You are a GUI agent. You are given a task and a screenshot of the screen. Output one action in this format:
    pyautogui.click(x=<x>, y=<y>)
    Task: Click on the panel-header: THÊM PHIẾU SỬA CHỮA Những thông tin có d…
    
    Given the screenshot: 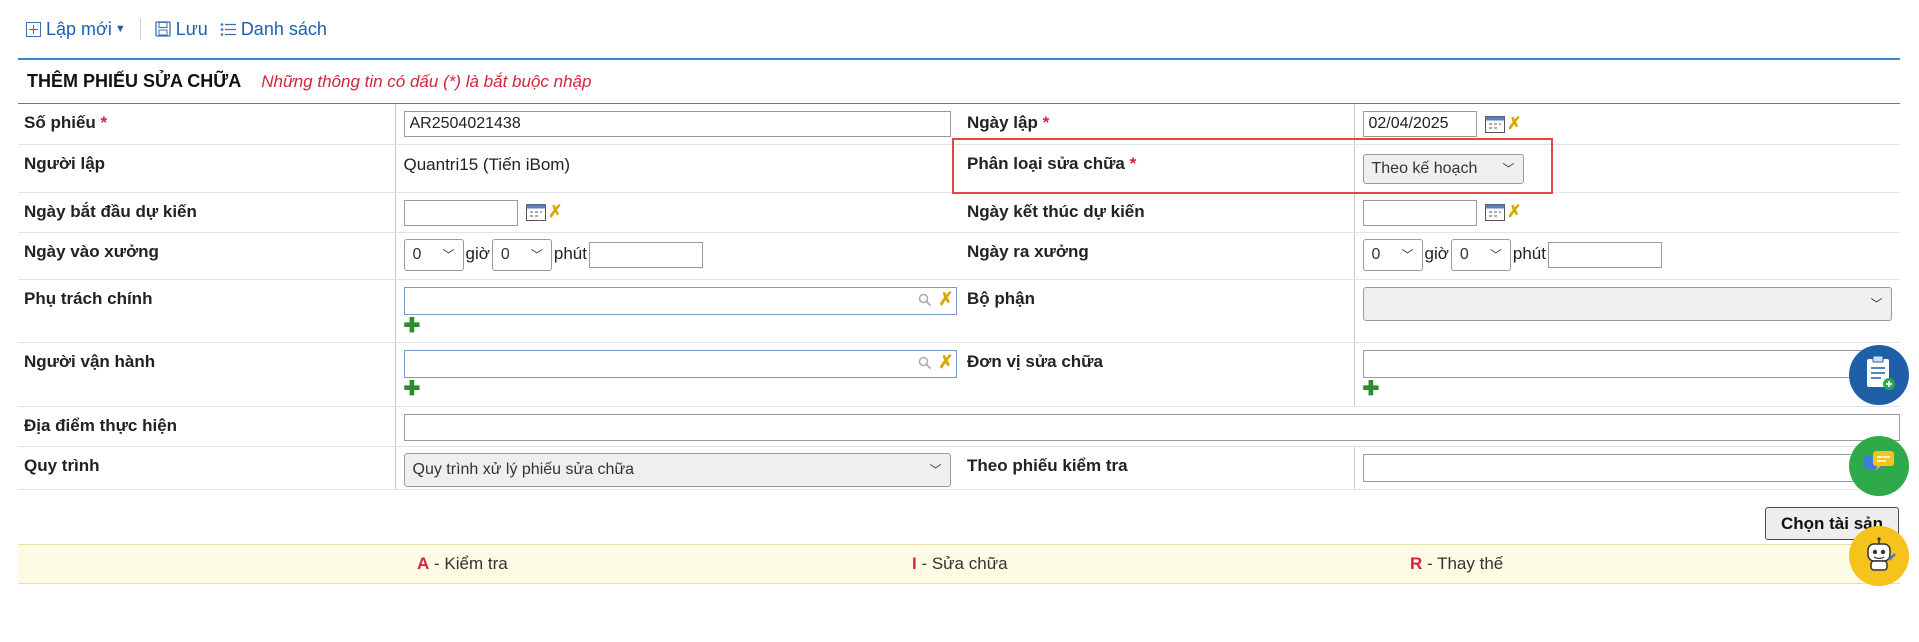 What is the action you would take?
    pyautogui.click(x=959, y=82)
    